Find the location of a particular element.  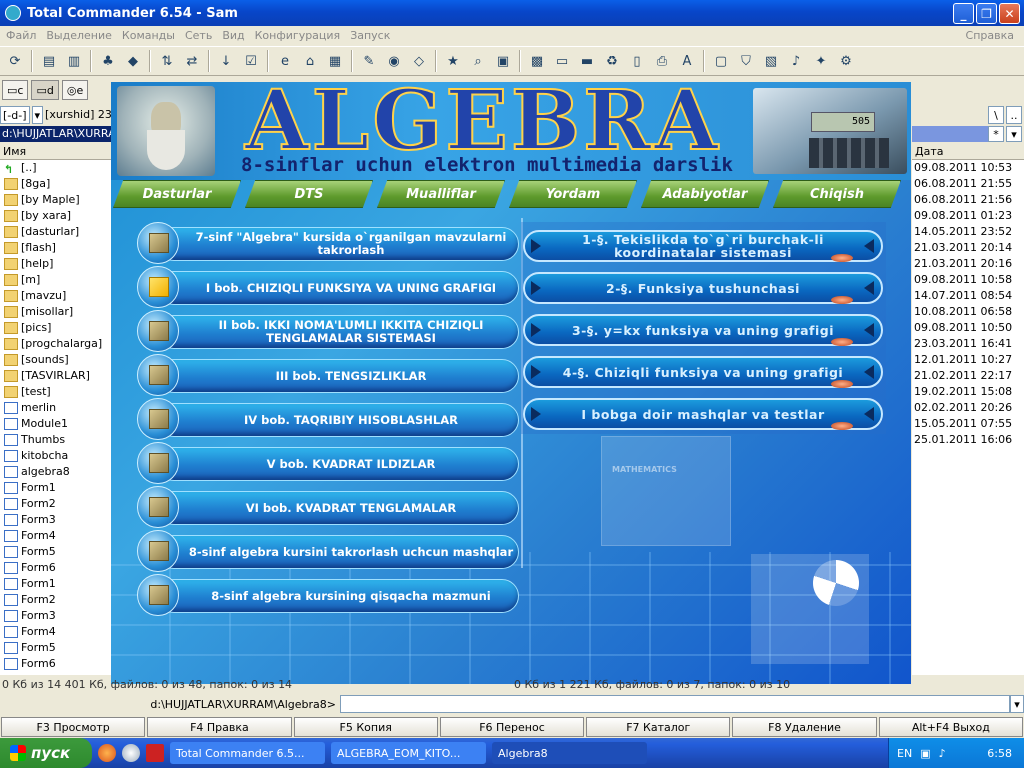

f3-view-button: F3 Просмотр is located at coordinates (73, 727).